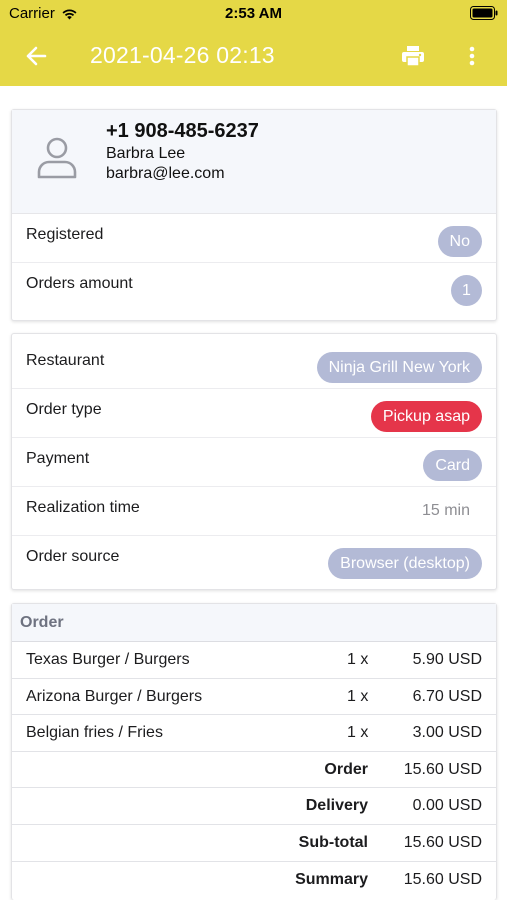  What do you see at coordinates (79, 283) in the screenshot?
I see `row-label: Orders amount` at bounding box center [79, 283].